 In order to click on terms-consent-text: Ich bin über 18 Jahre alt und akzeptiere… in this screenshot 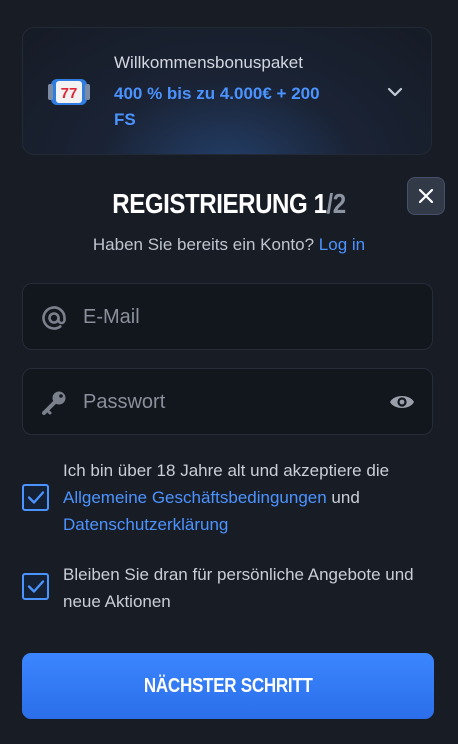, I will do `click(248, 497)`.